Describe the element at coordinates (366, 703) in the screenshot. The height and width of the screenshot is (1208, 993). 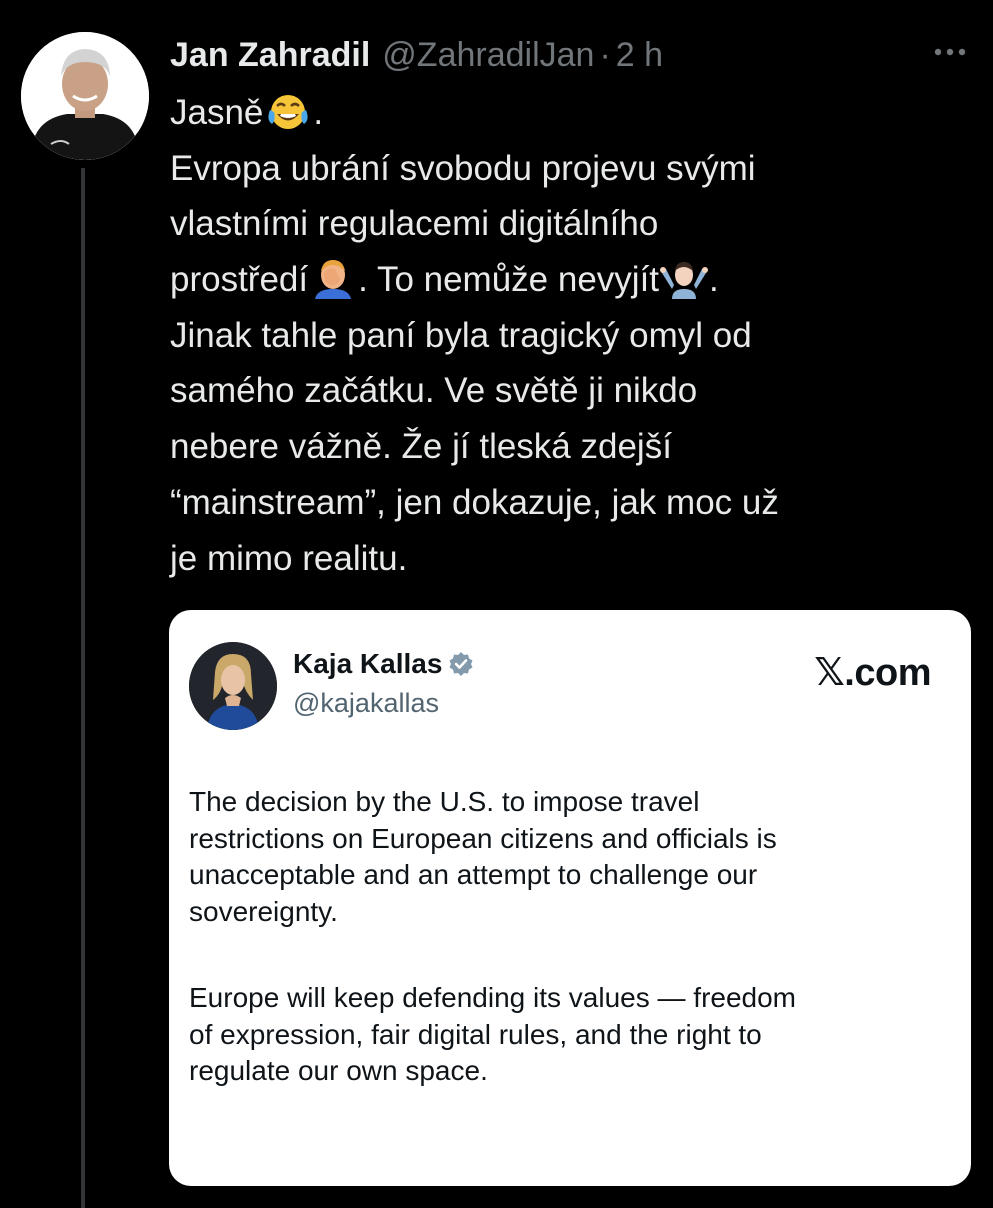
I see `quoted-author-handle: @kajakallas` at that location.